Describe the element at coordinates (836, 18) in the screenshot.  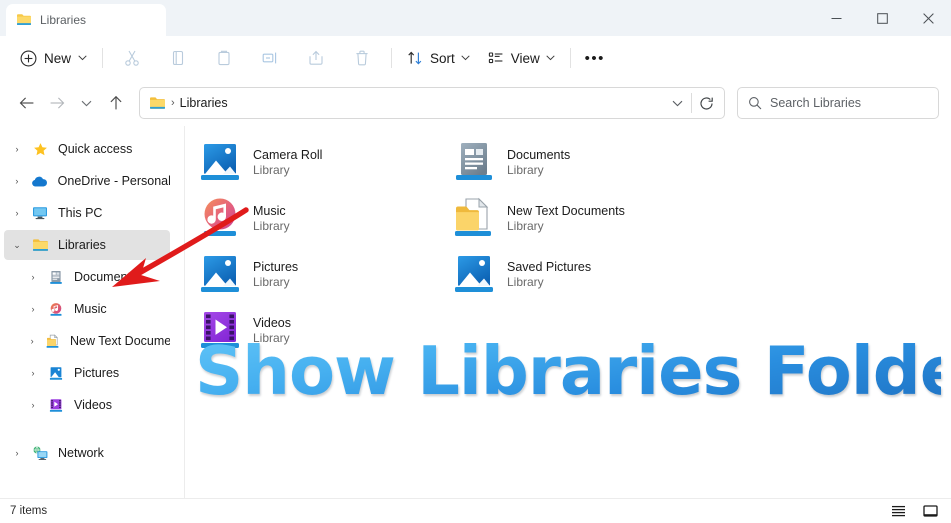
I see `minimize-button` at that location.